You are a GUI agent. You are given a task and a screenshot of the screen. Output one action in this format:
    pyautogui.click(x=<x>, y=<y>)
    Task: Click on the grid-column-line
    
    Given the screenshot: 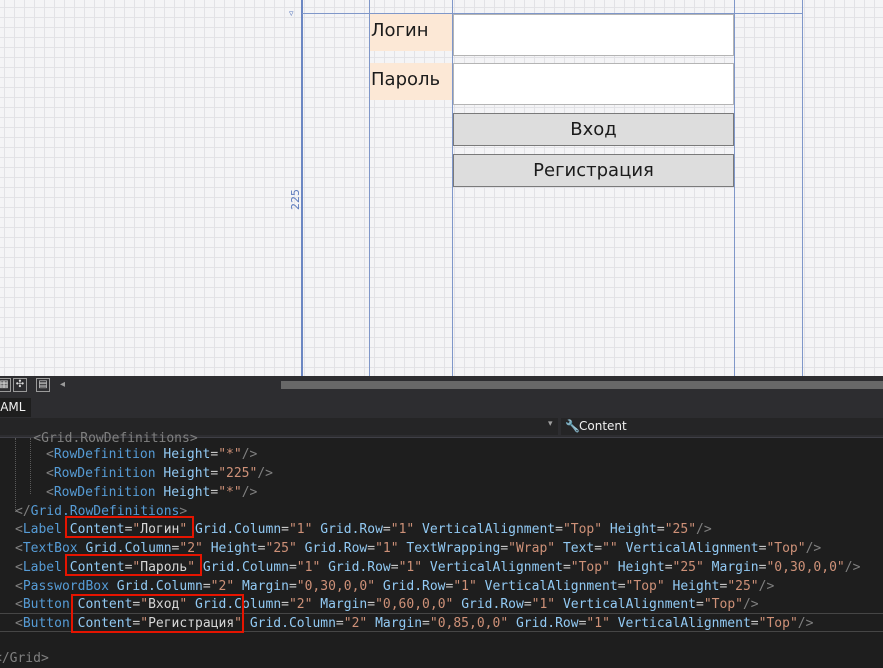 What is the action you would take?
    pyautogui.click(x=302, y=188)
    